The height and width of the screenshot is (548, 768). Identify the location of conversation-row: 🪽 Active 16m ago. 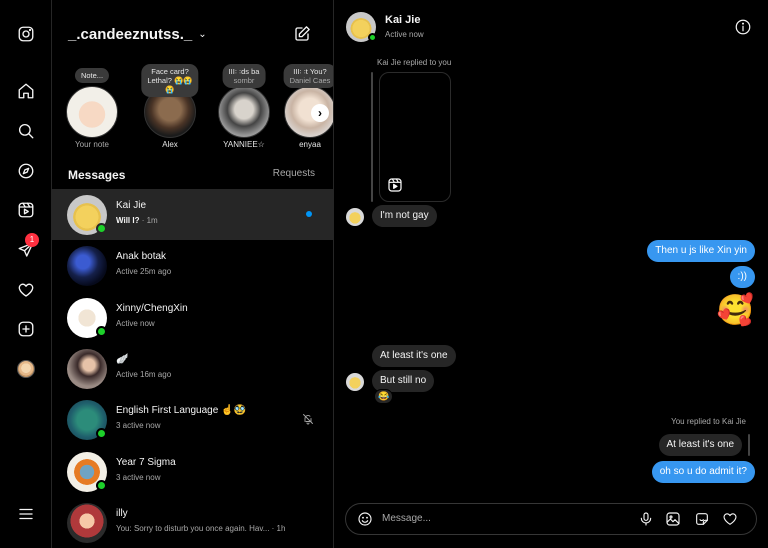
(192, 368).